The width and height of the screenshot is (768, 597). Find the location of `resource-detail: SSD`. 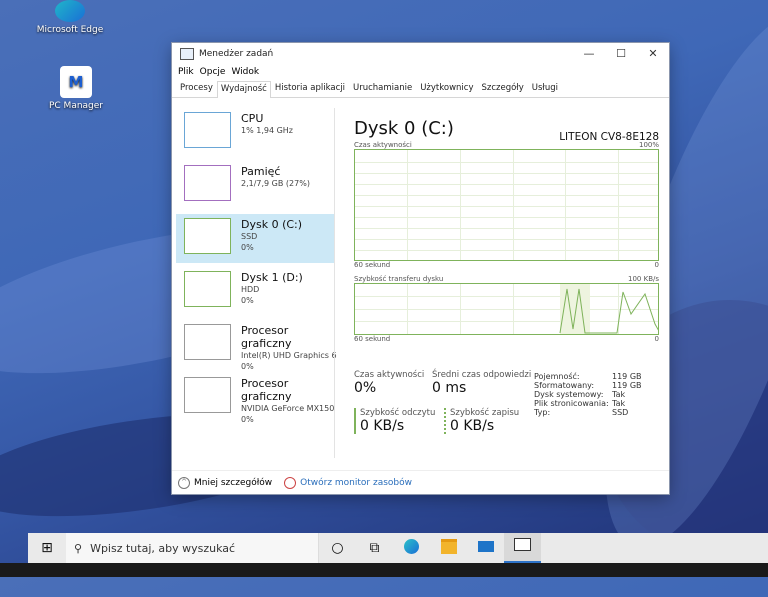

resource-detail: SSD is located at coordinates (249, 236).